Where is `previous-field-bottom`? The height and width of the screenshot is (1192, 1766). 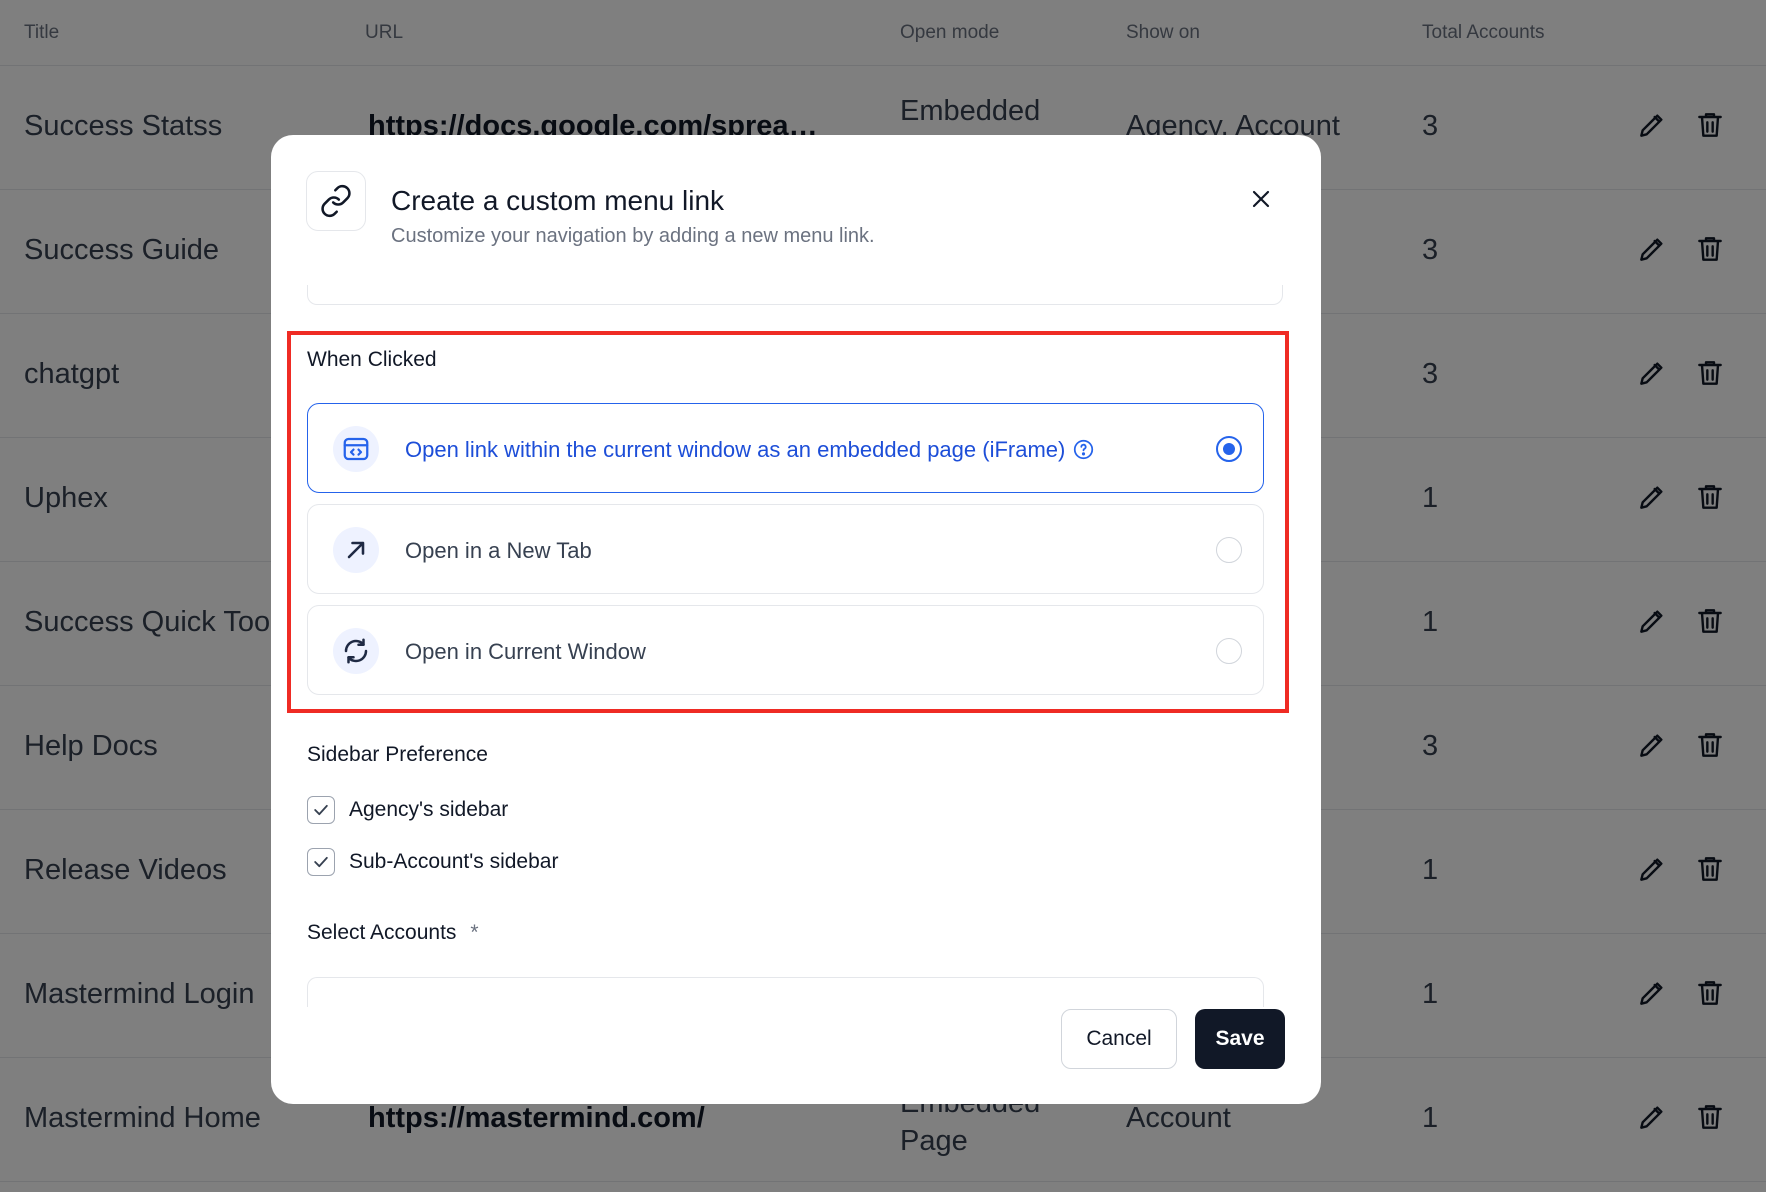 previous-field-bottom is located at coordinates (795, 295).